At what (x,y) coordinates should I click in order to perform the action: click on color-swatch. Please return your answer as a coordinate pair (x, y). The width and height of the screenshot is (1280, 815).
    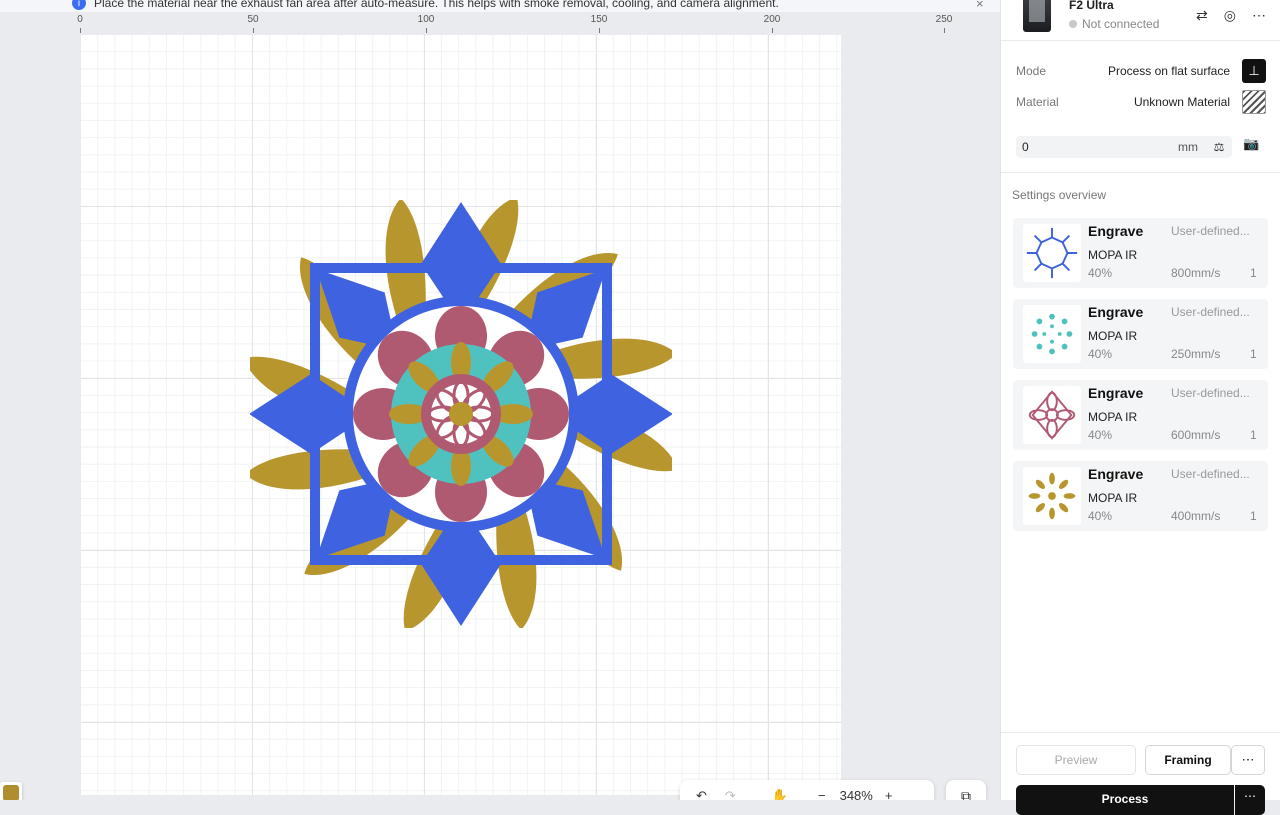
    Looking at the image, I should click on (11, 791).